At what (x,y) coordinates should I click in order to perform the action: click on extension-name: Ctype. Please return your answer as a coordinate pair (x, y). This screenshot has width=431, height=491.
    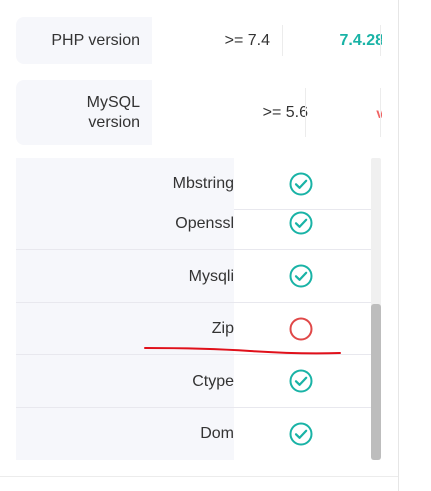
    Looking at the image, I should click on (125, 381).